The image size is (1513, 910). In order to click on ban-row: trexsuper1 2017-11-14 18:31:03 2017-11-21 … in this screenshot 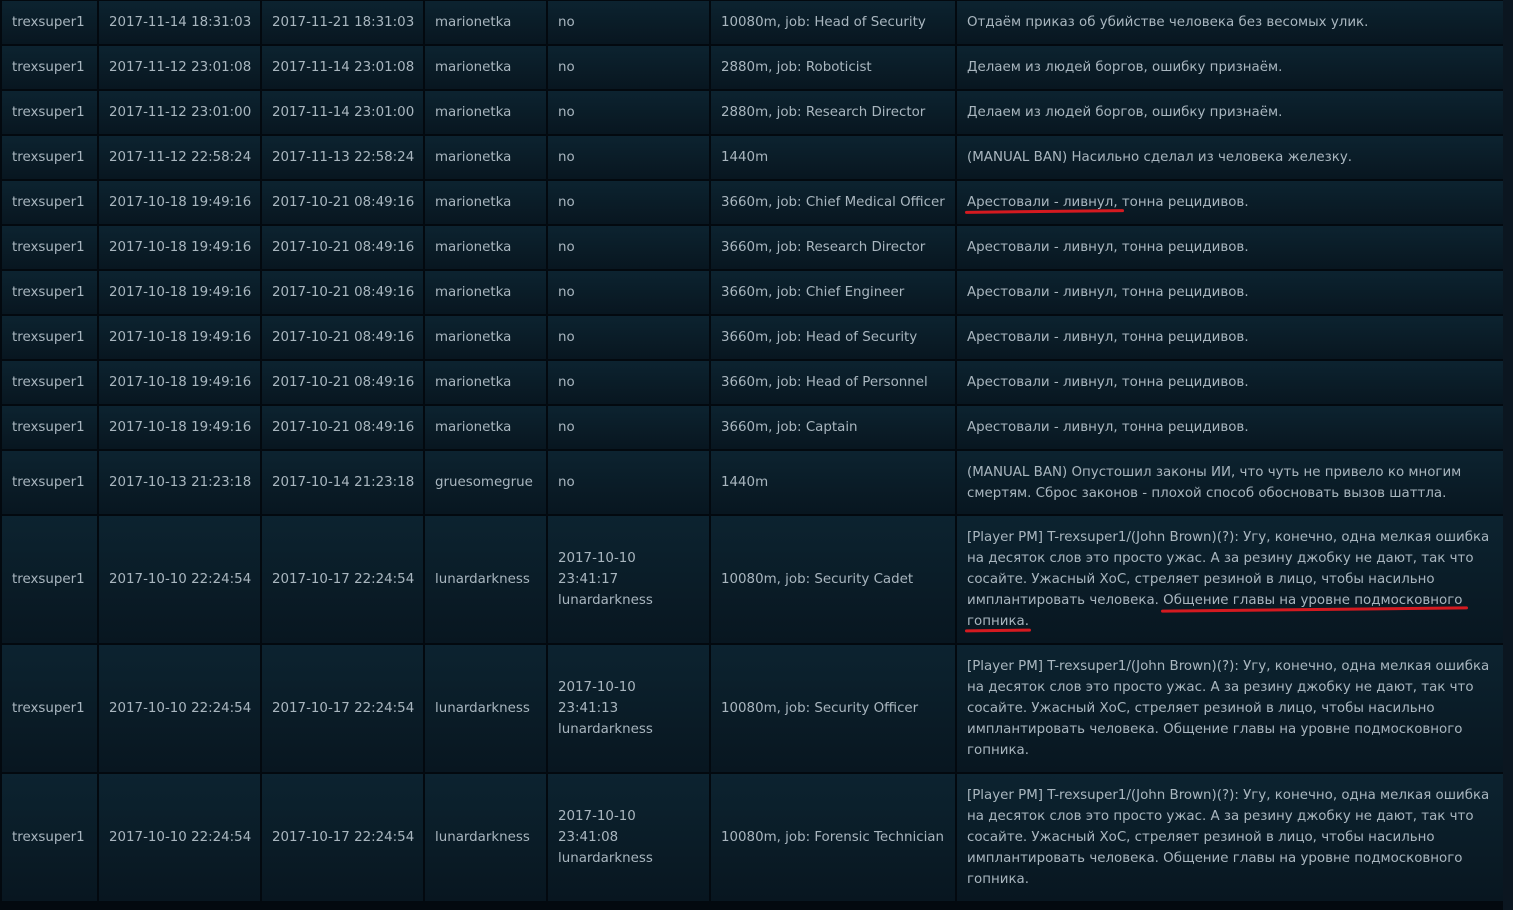, I will do `click(752, 22)`.